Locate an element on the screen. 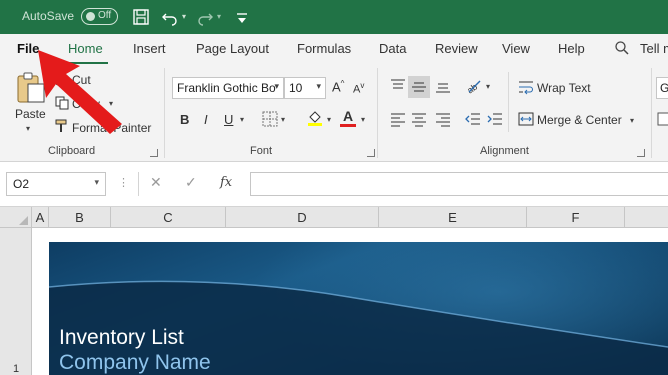 Image resolution: width=668 pixels, height=375 pixels. font-color-dropdown-icon: ▾ is located at coordinates (363, 119).